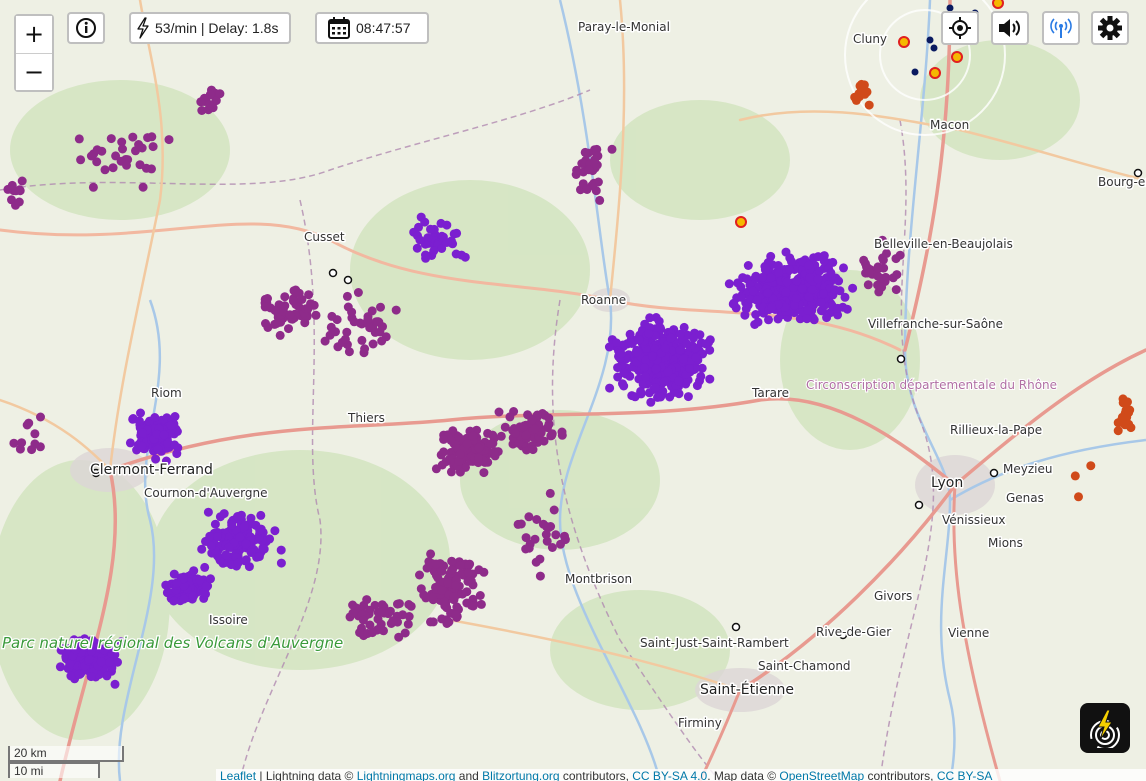 The image size is (1146, 781). What do you see at coordinates (1010, 28) in the screenshot?
I see `sound-toggle-button` at bounding box center [1010, 28].